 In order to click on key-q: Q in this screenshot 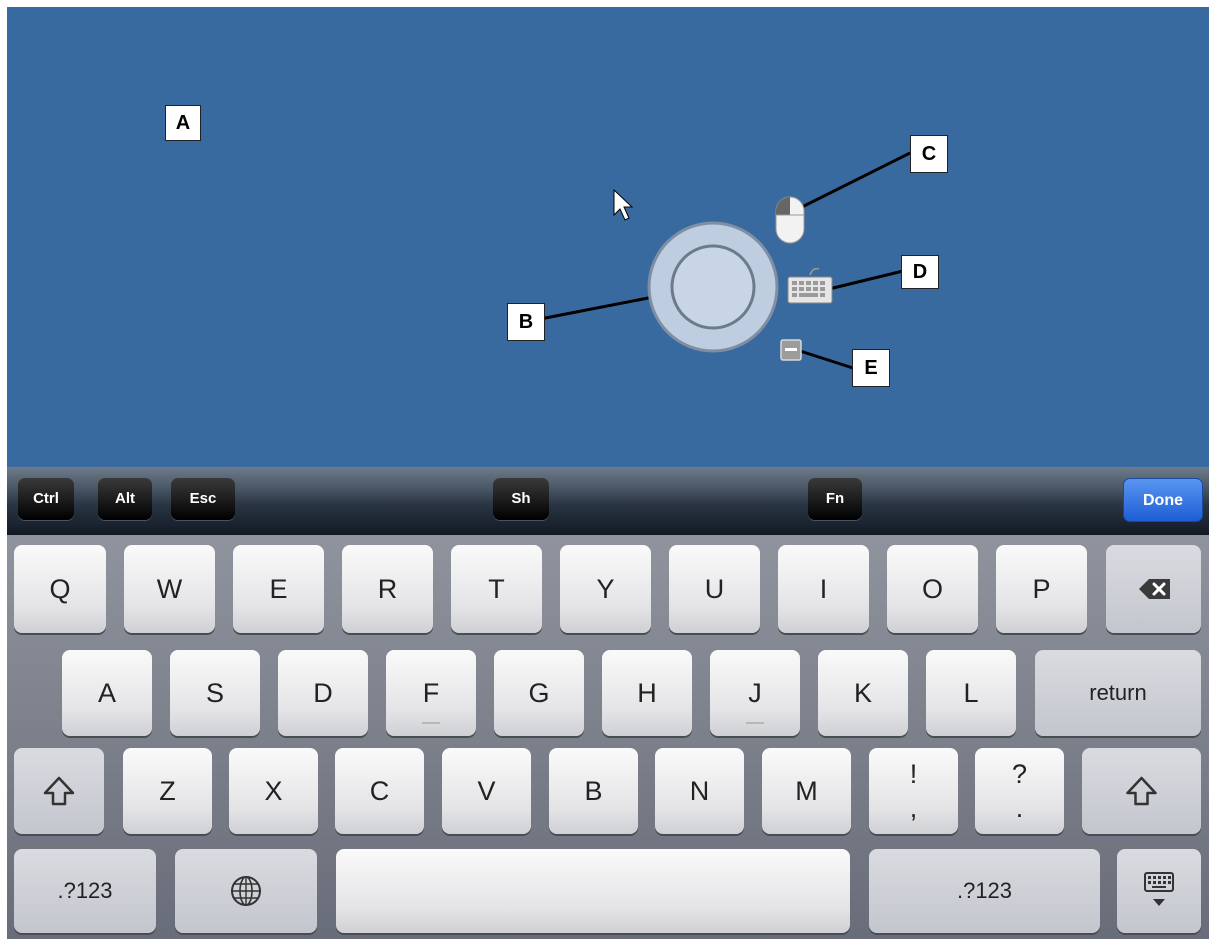, I will do `click(60, 589)`.